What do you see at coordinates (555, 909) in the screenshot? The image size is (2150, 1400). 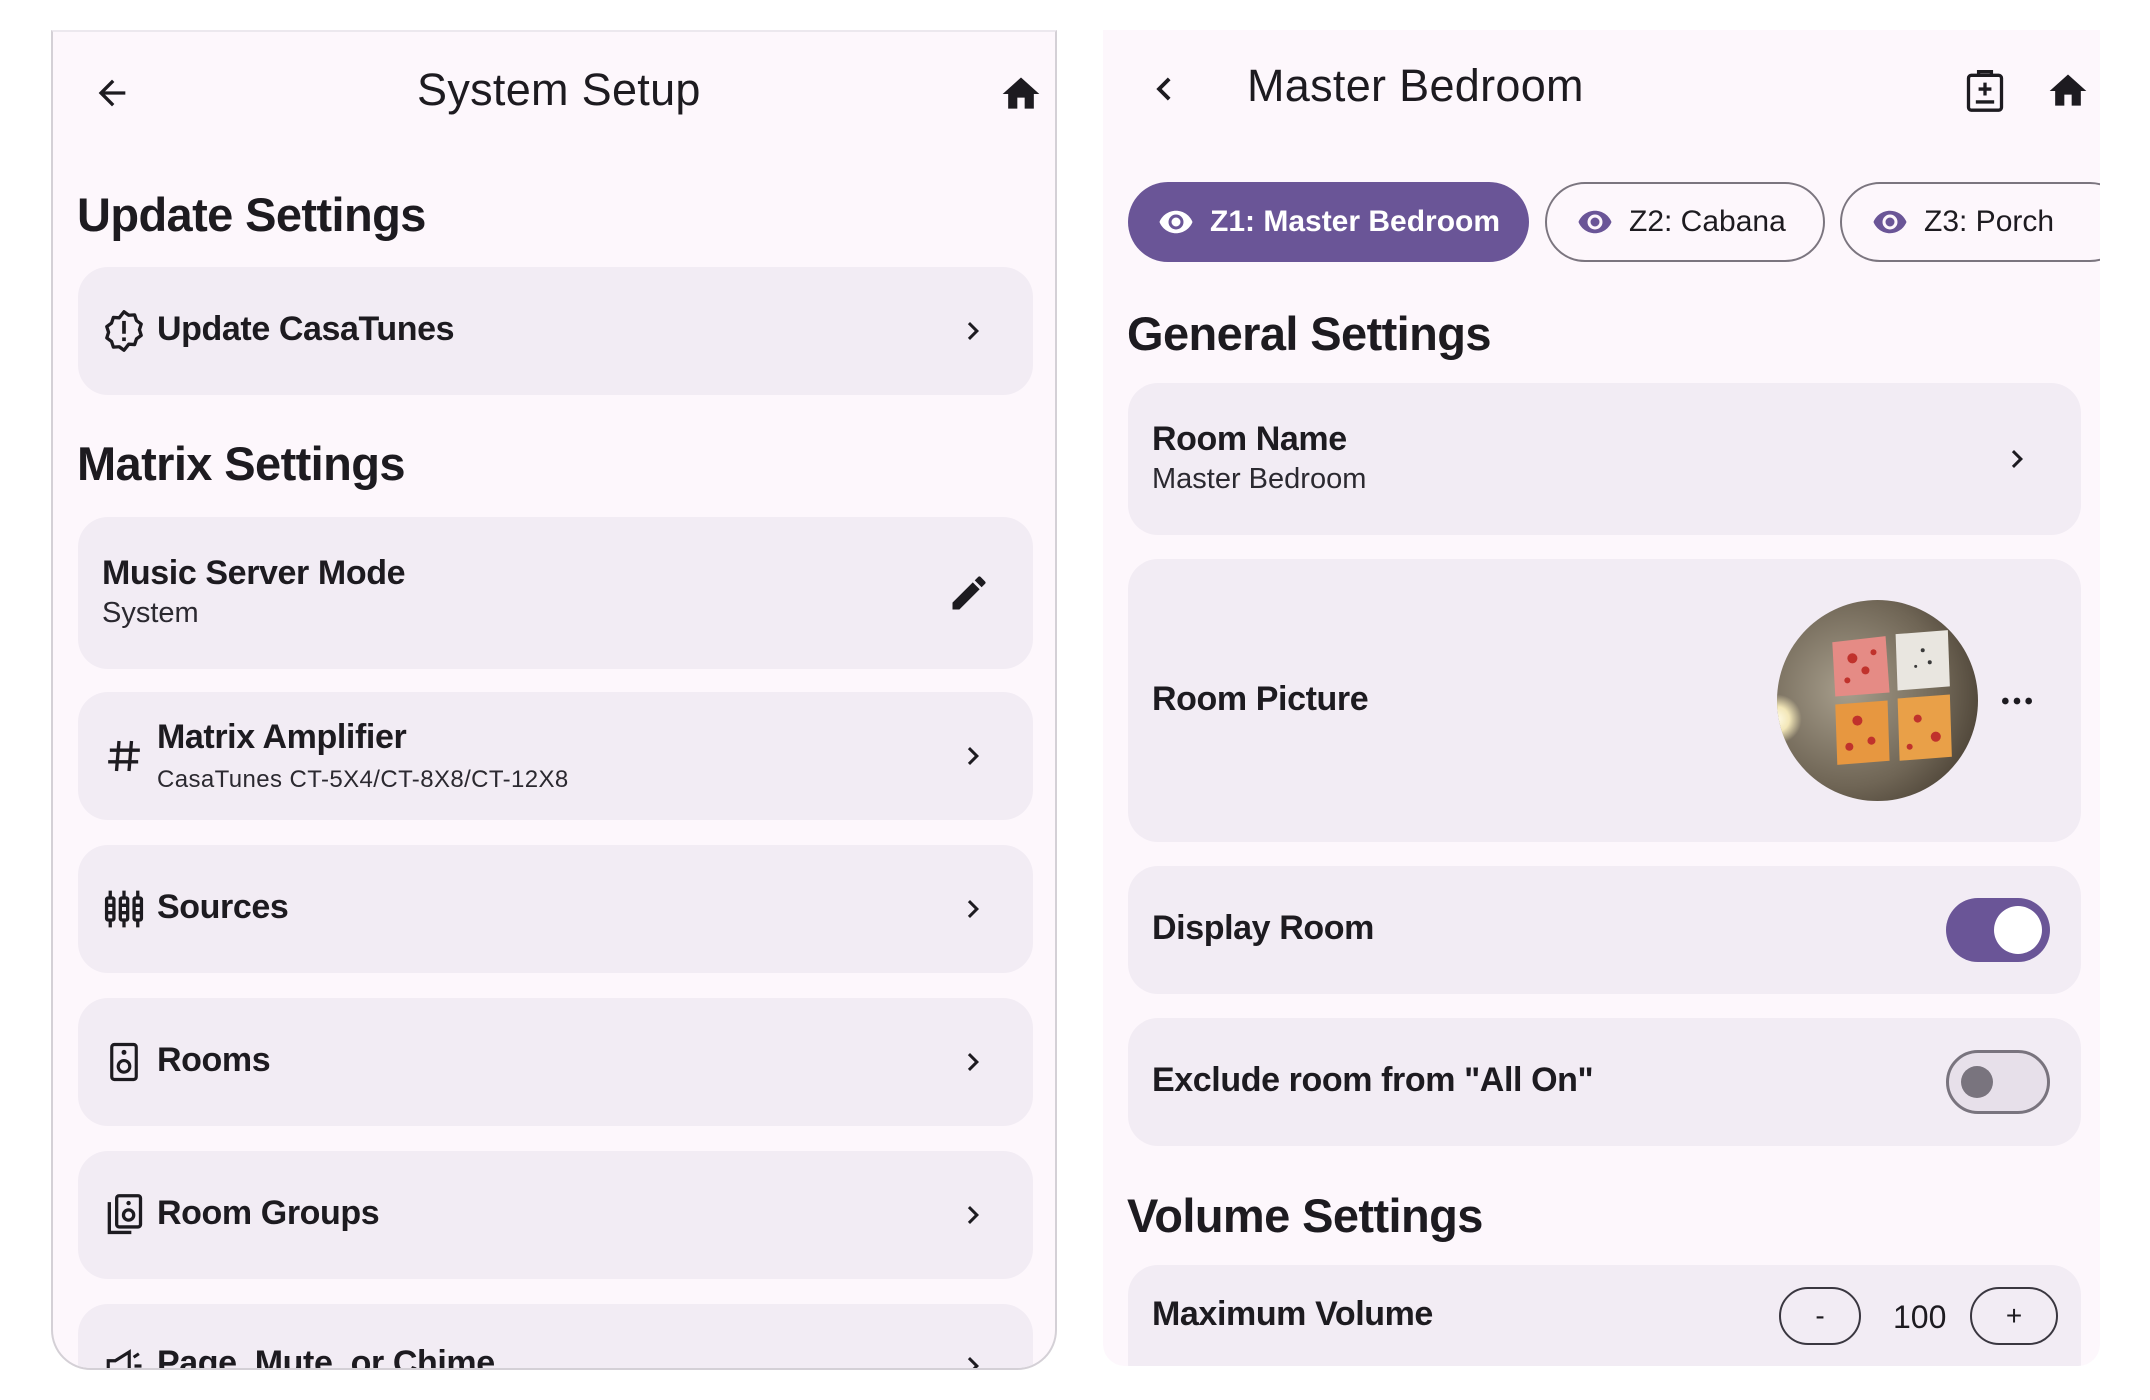 I see `sources-item: Sources` at bounding box center [555, 909].